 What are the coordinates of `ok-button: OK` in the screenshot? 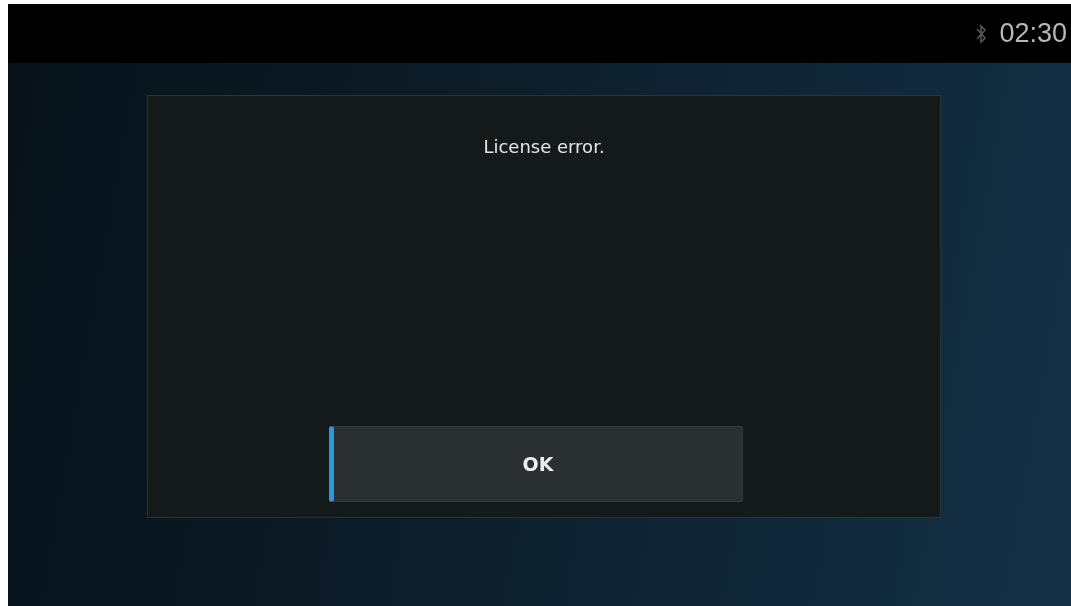 It's located at (536, 464).